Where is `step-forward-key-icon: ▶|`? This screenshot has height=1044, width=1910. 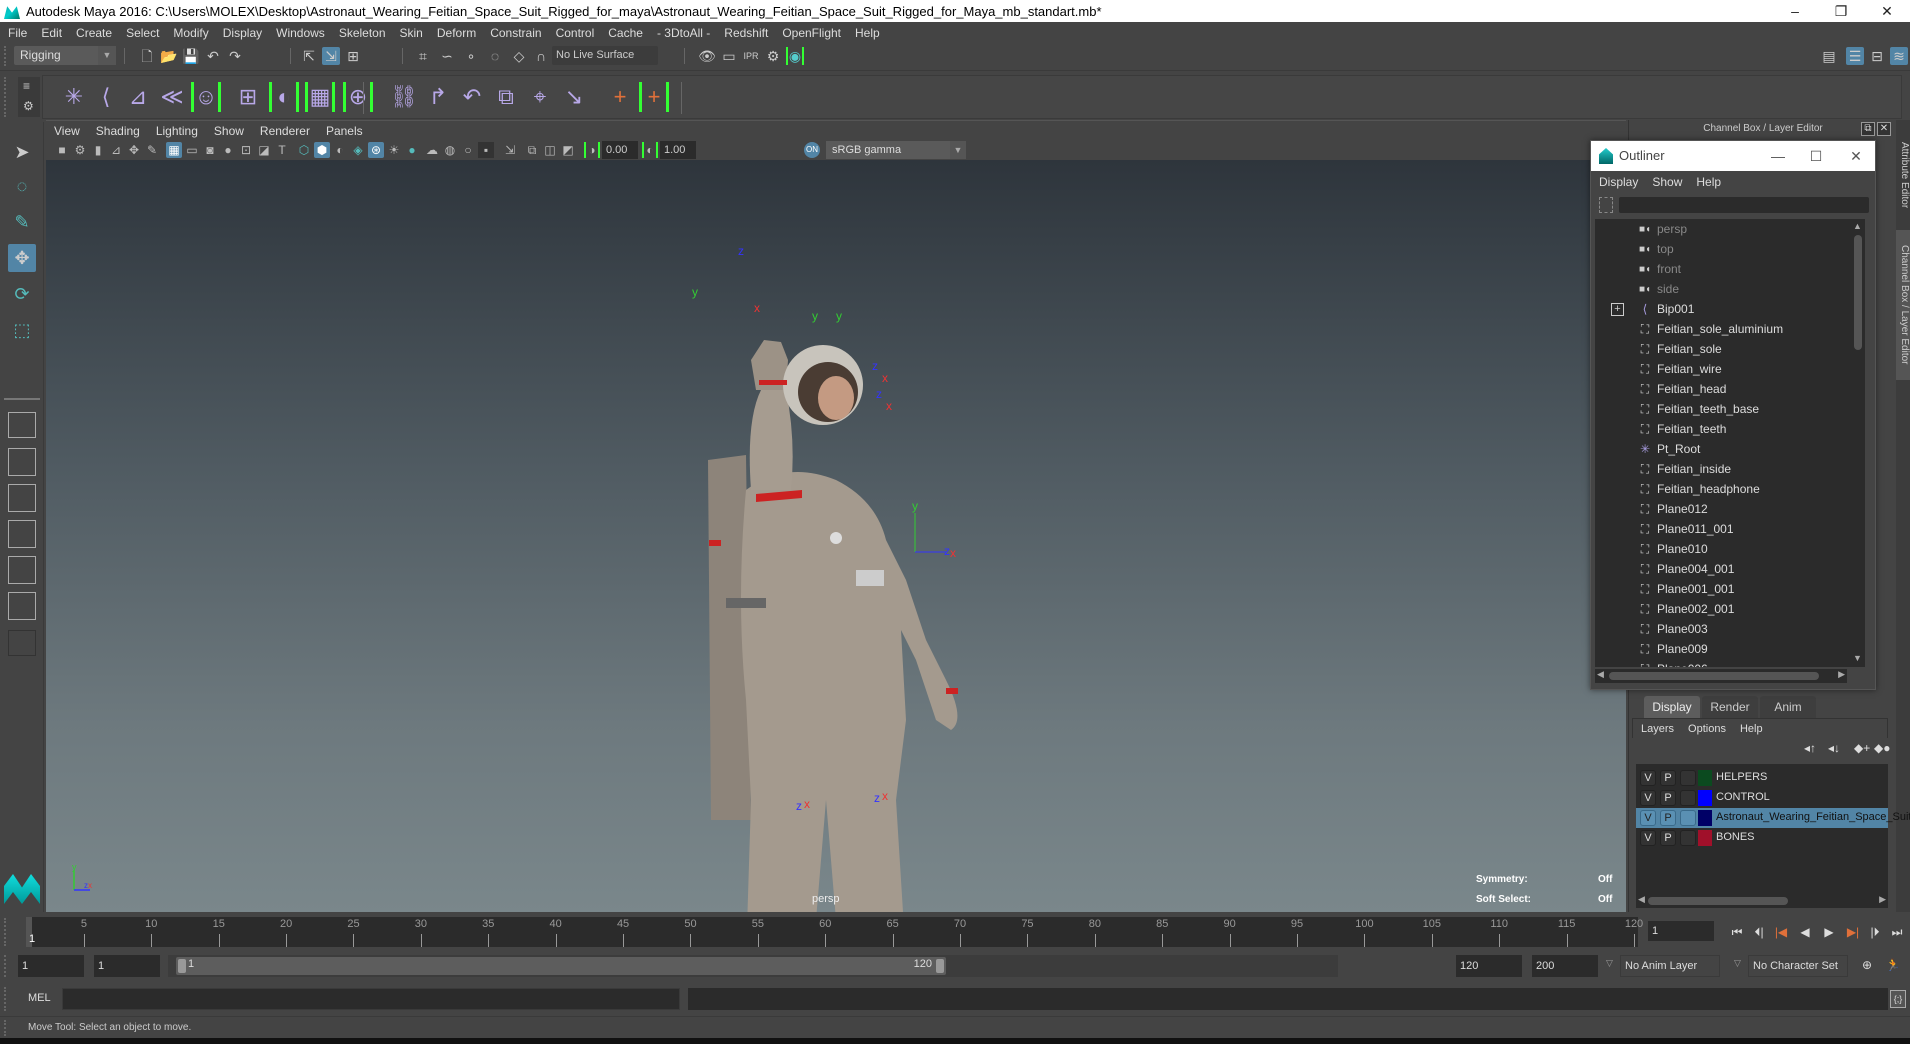
step-forward-key-icon: ▶| is located at coordinates (1853, 932).